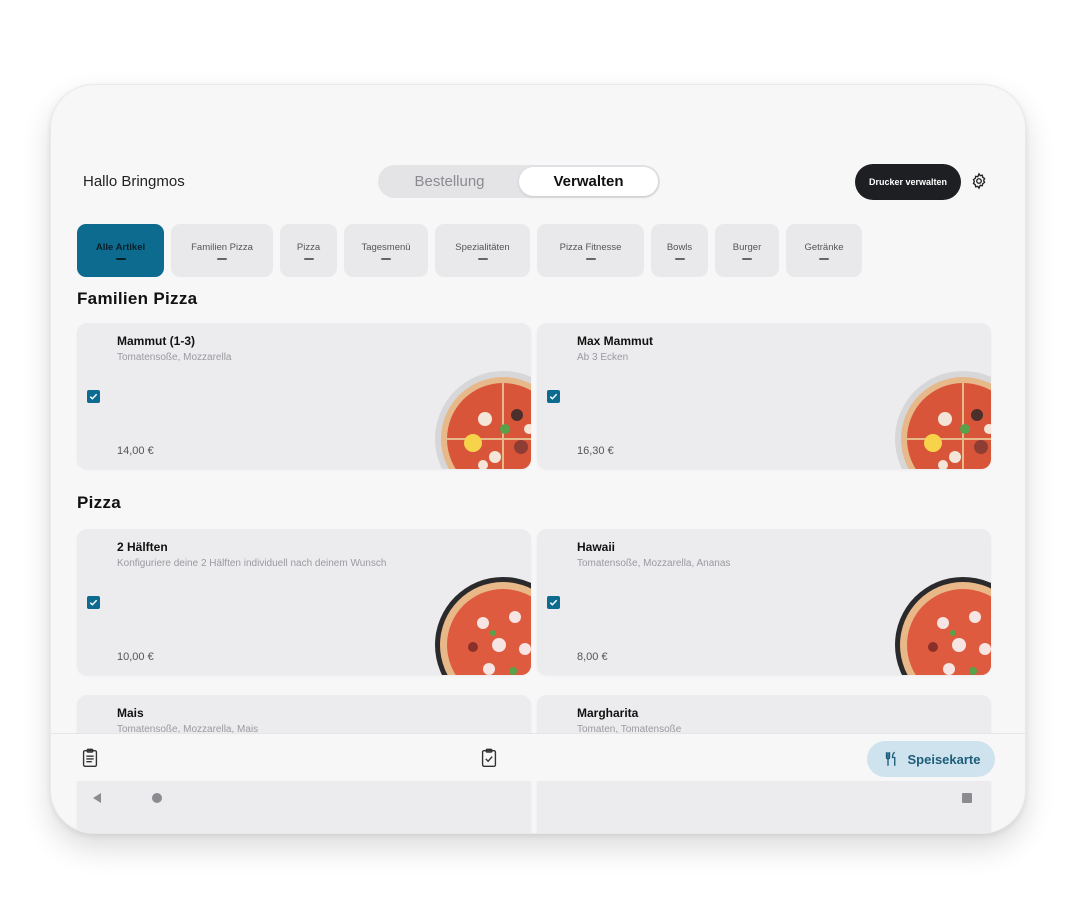 This screenshot has height=900, width=1079. What do you see at coordinates (134, 181) in the screenshot?
I see `greeting-text: Hallo Bringmos` at bounding box center [134, 181].